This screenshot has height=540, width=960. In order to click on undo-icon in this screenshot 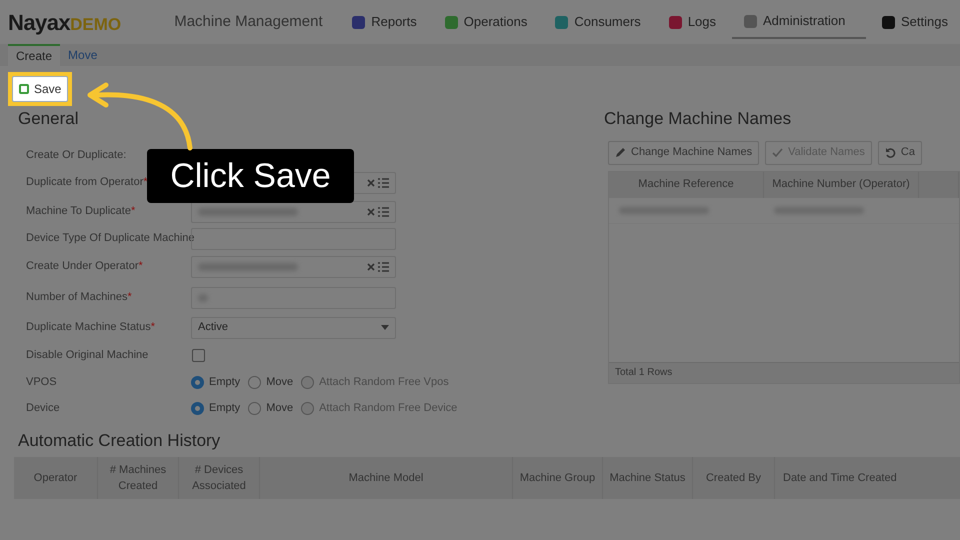, I will do `click(890, 152)`.